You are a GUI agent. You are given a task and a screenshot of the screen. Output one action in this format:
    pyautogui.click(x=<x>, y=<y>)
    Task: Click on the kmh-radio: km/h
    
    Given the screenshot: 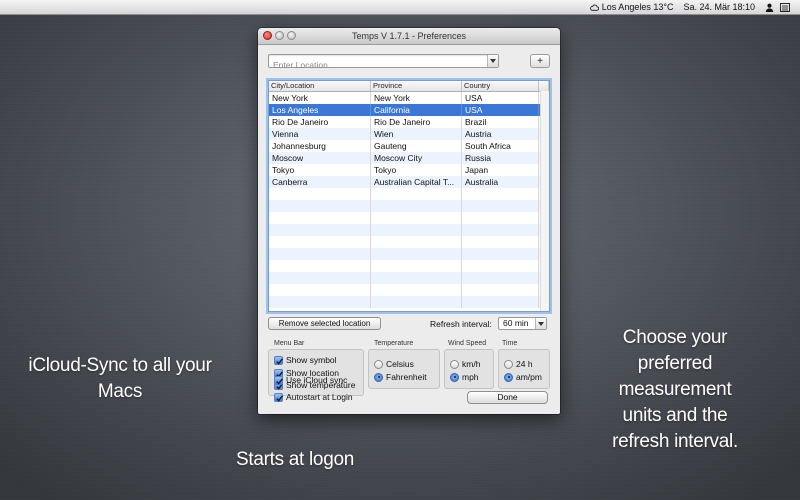 What is the action you would take?
    pyautogui.click(x=465, y=364)
    